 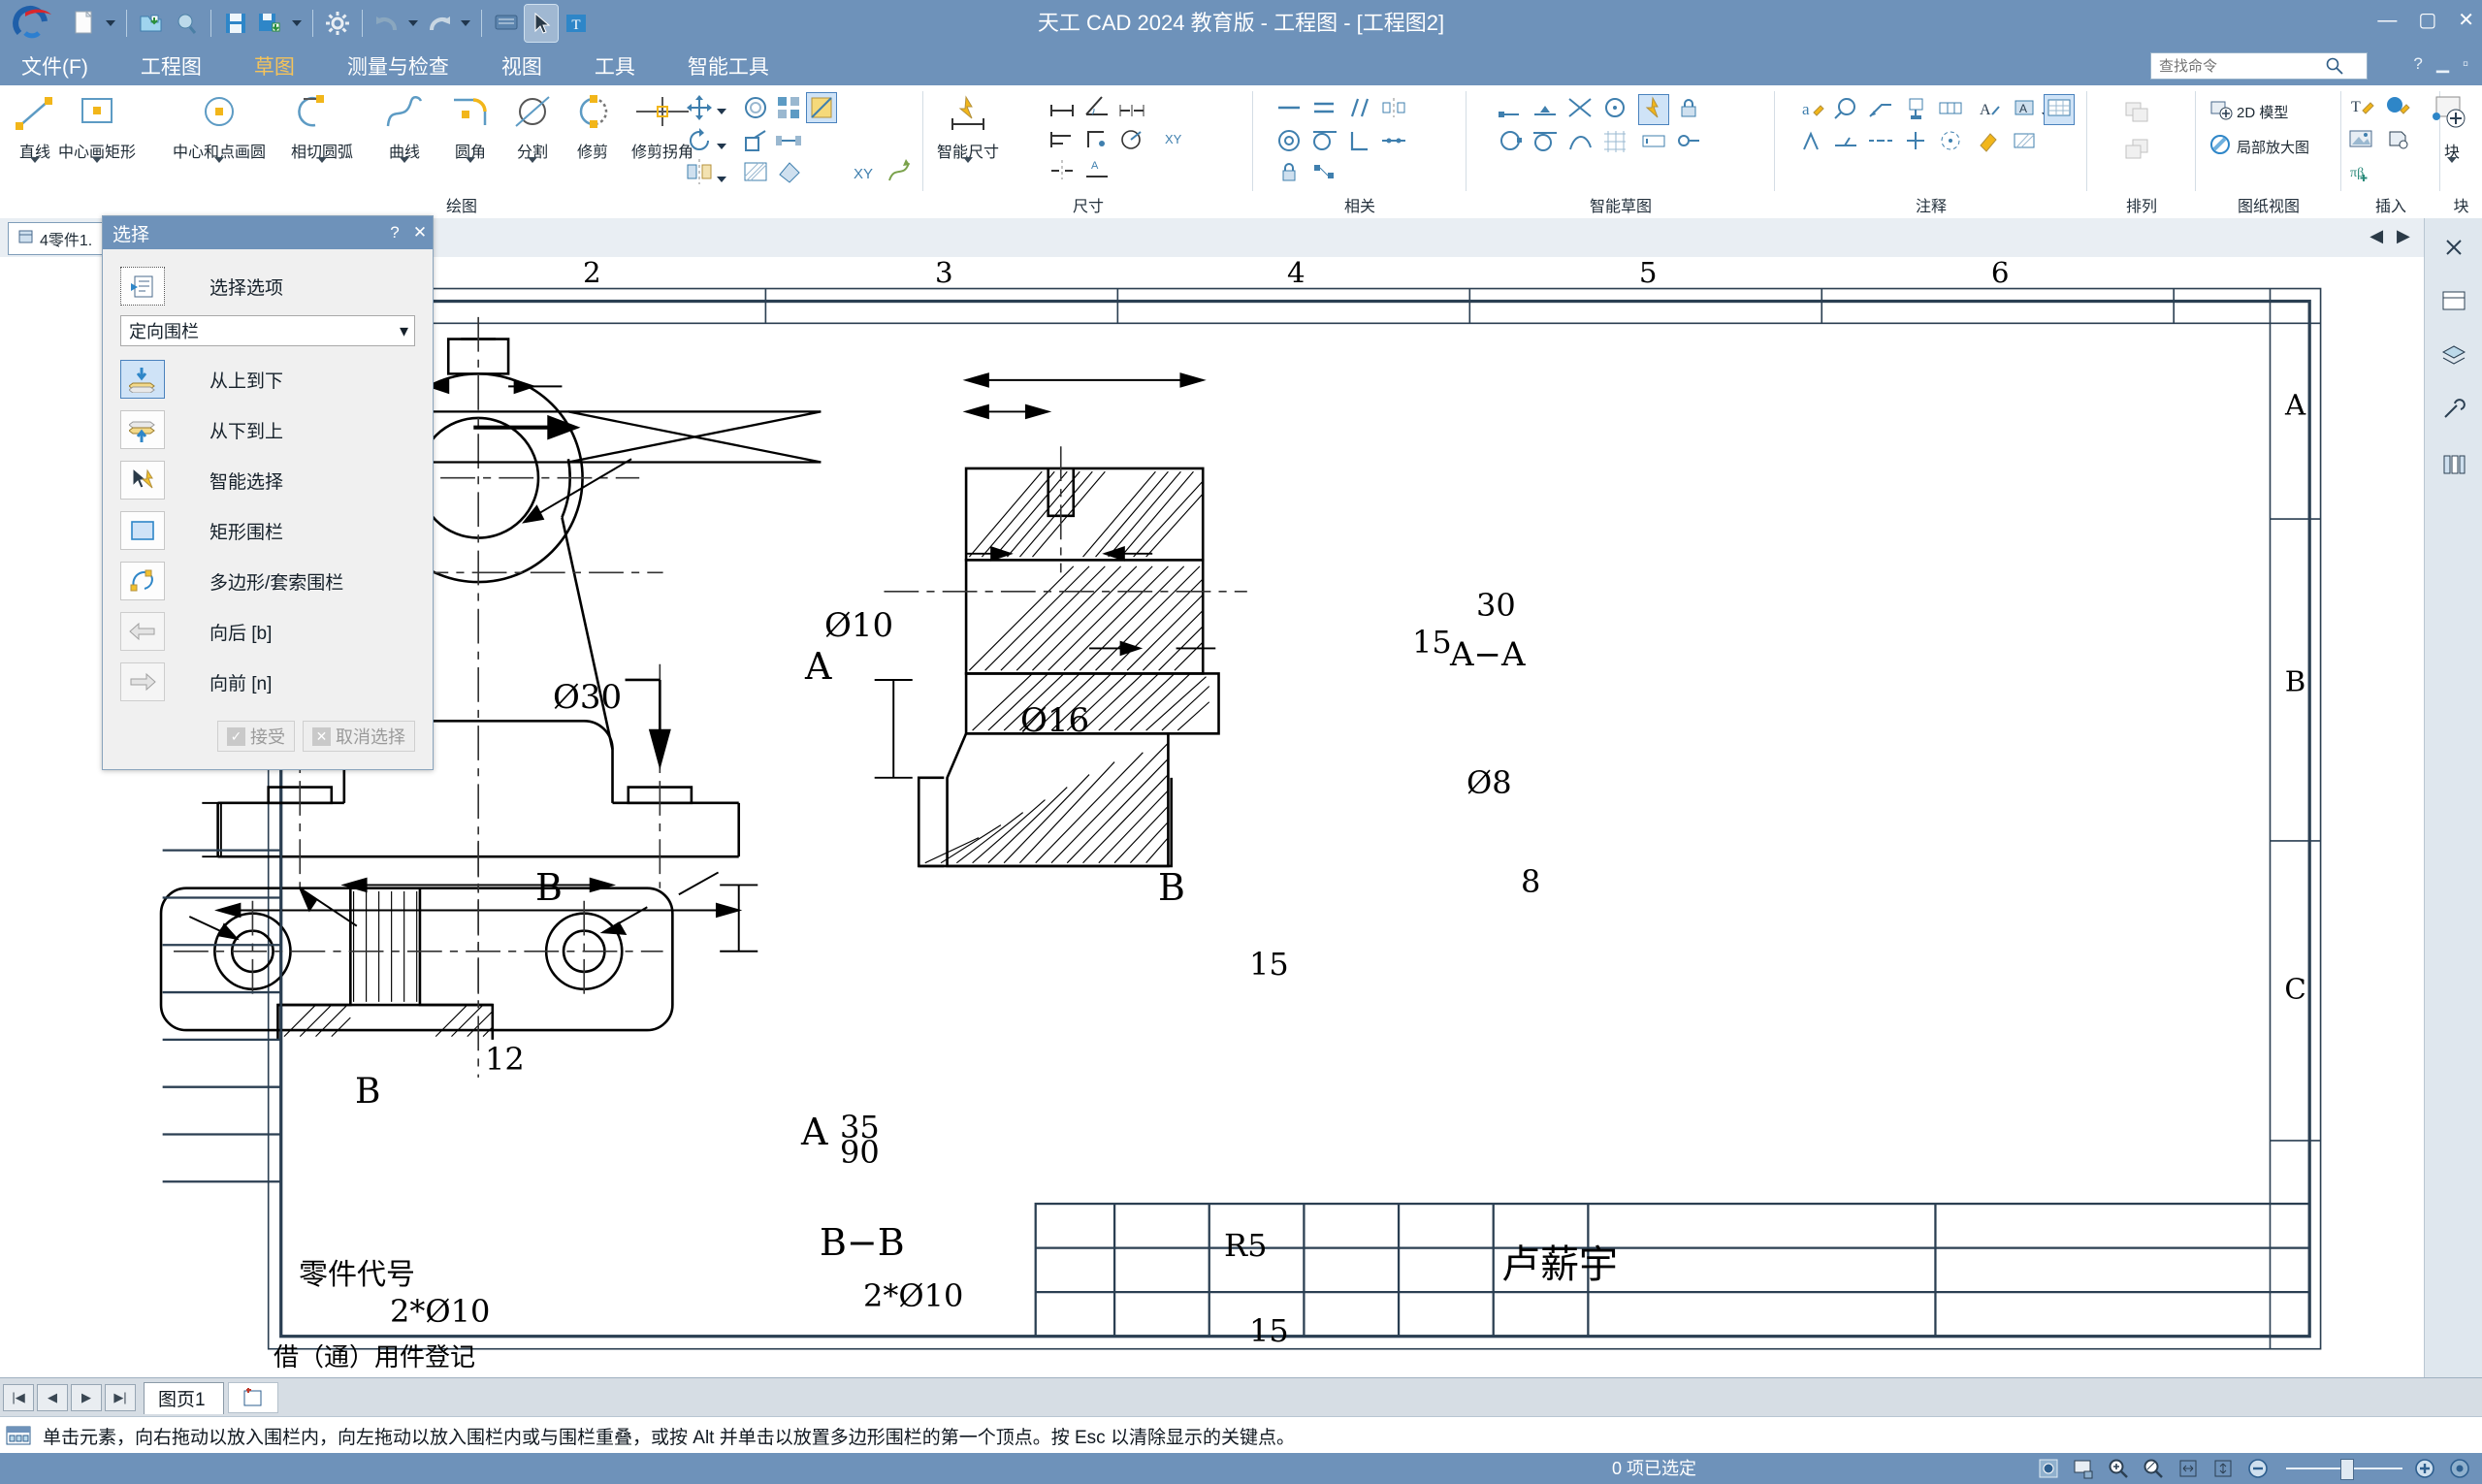 What do you see at coordinates (2453, 301) in the screenshot?
I see `rail-sheet-icon` at bounding box center [2453, 301].